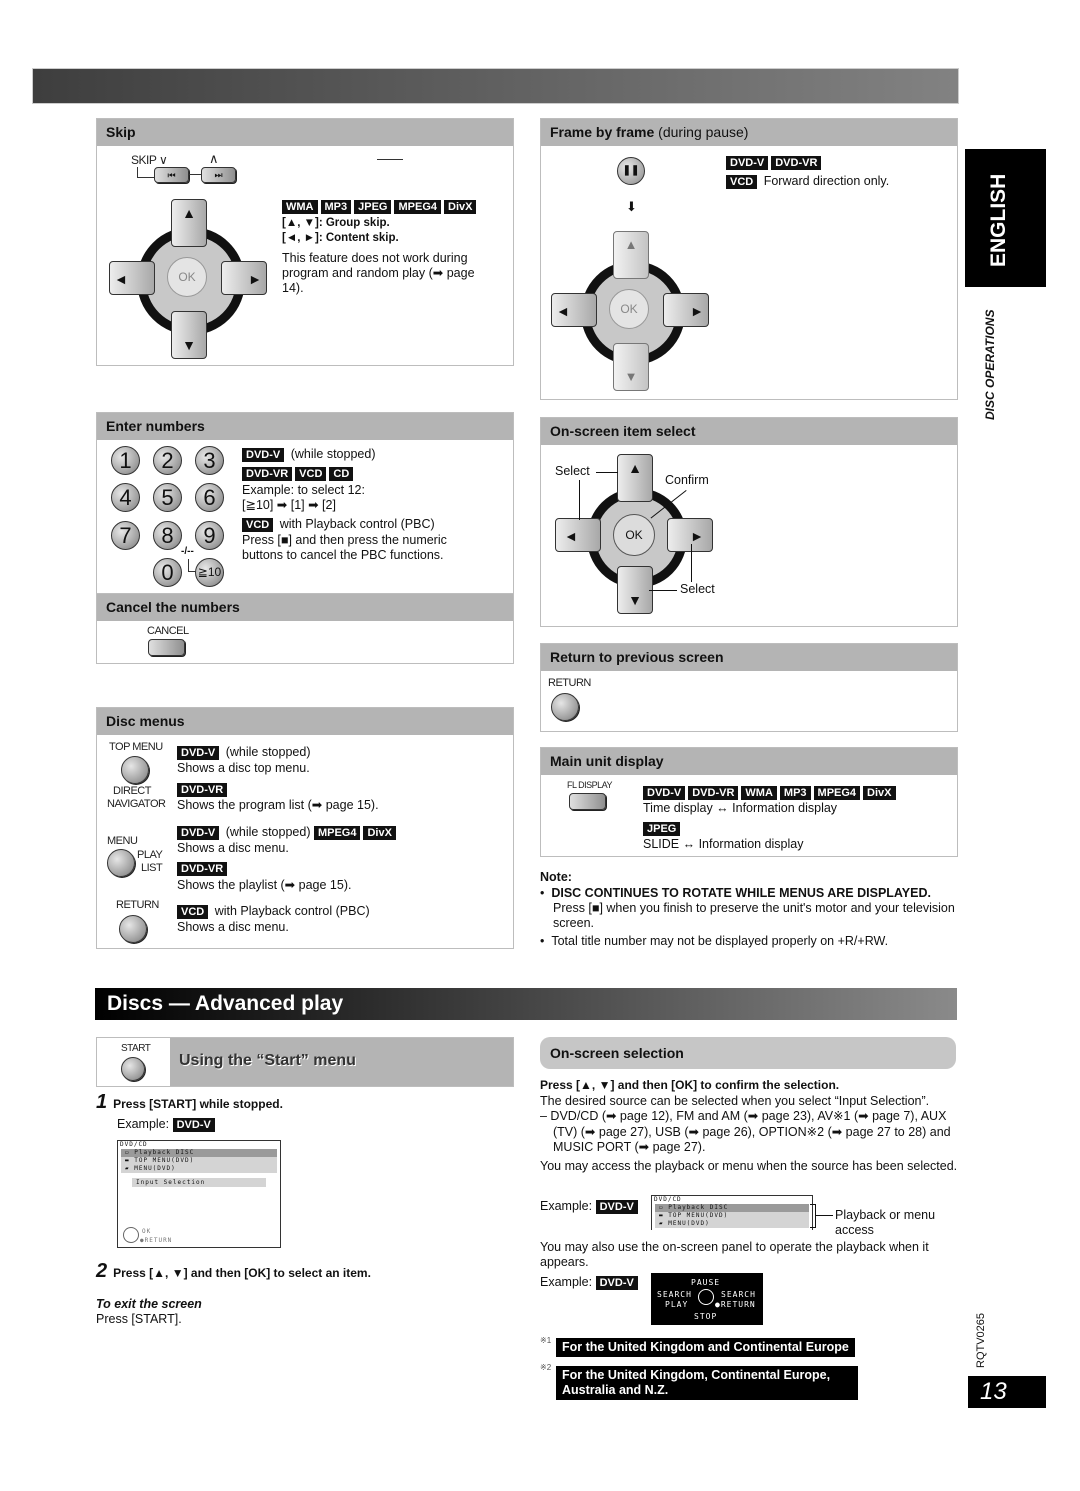  Describe the element at coordinates (663, 828) in the screenshot. I see `jpeg-tag: JPEG` at that location.